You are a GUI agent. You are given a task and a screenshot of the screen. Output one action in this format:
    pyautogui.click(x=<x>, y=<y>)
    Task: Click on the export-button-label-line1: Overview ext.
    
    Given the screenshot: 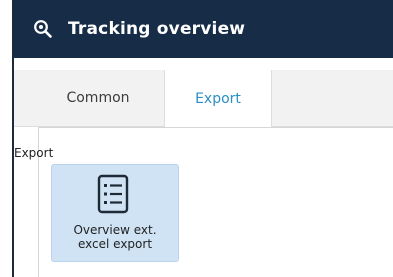 What is the action you would take?
    pyautogui.click(x=115, y=230)
    